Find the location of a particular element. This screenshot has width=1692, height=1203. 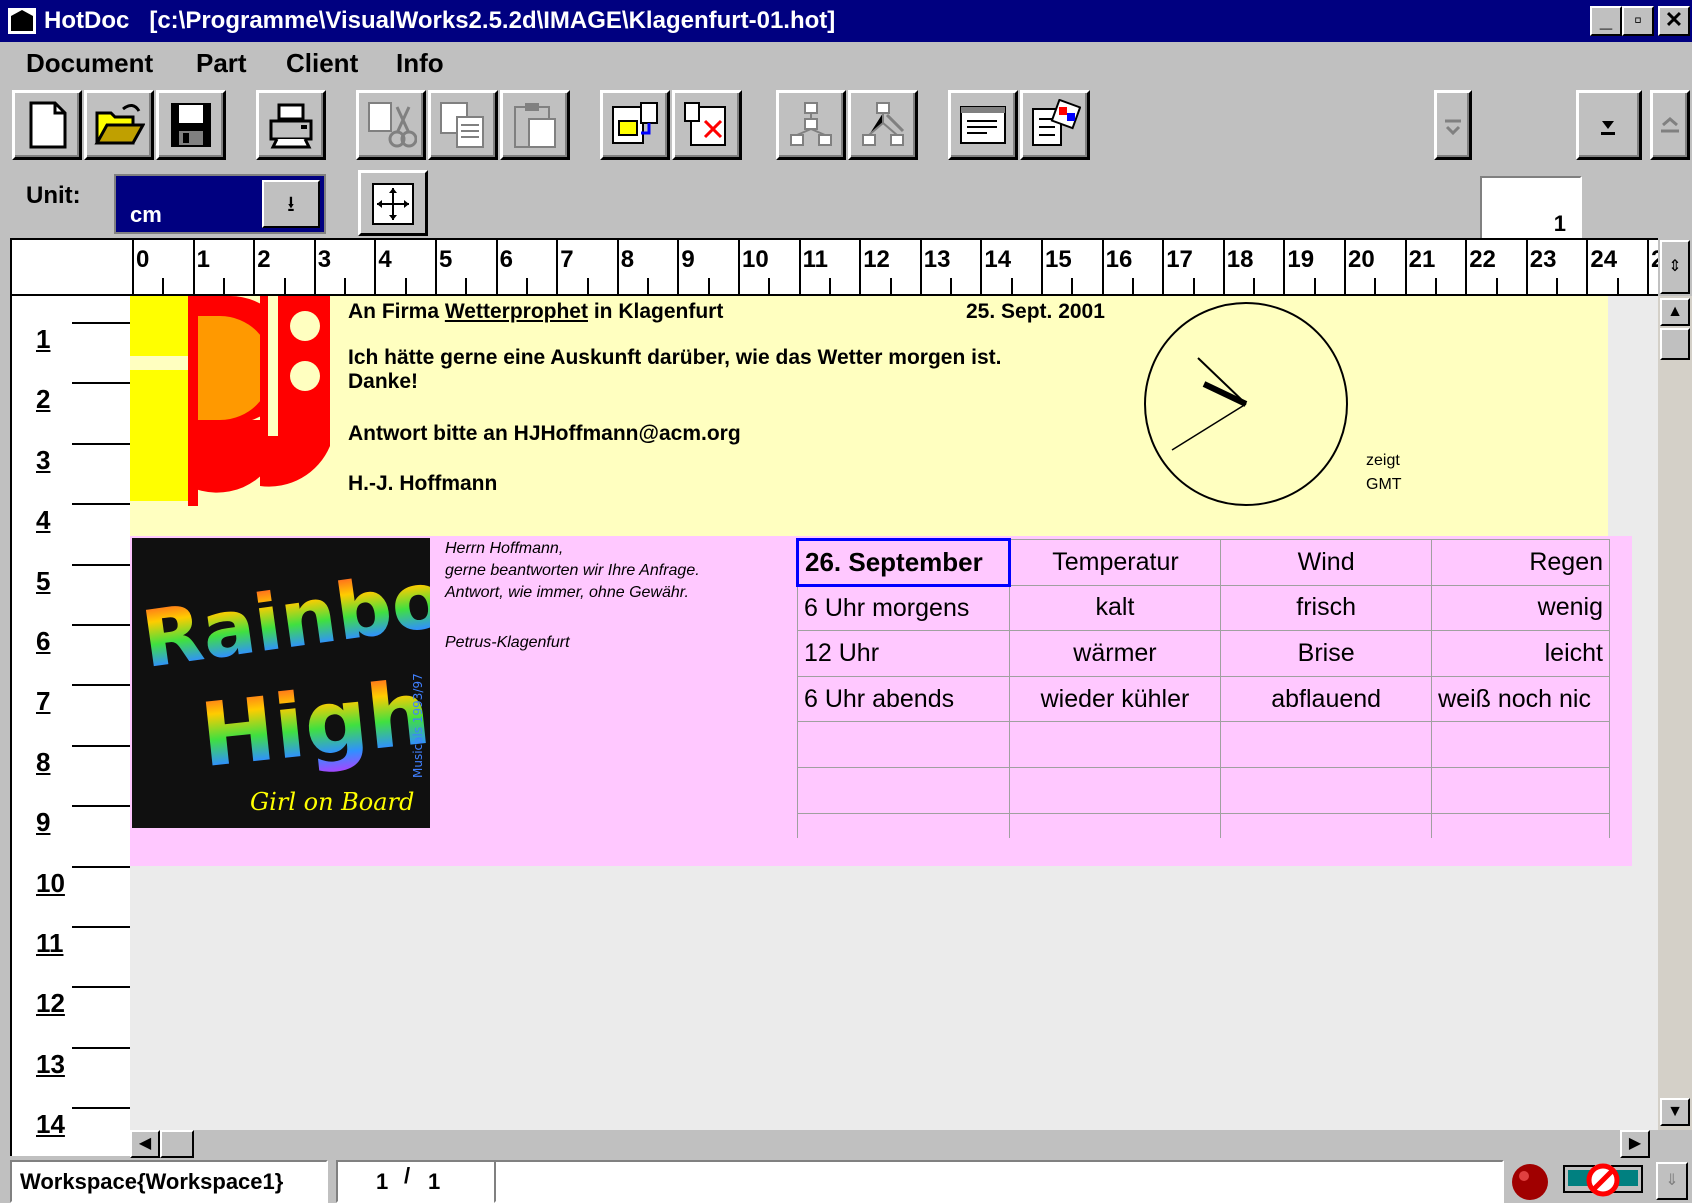

properties-button is located at coordinates (1055, 125).